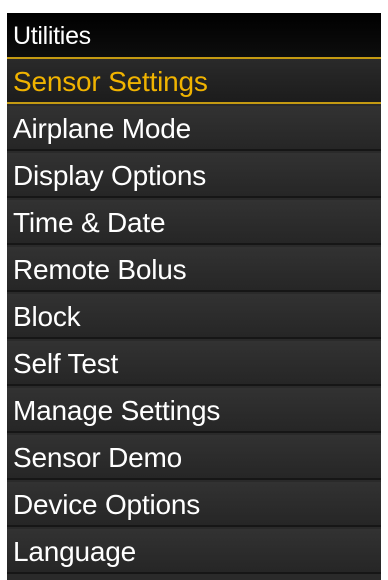 The image size is (388, 580). What do you see at coordinates (110, 175) in the screenshot?
I see `menu-item-label: Display Options` at bounding box center [110, 175].